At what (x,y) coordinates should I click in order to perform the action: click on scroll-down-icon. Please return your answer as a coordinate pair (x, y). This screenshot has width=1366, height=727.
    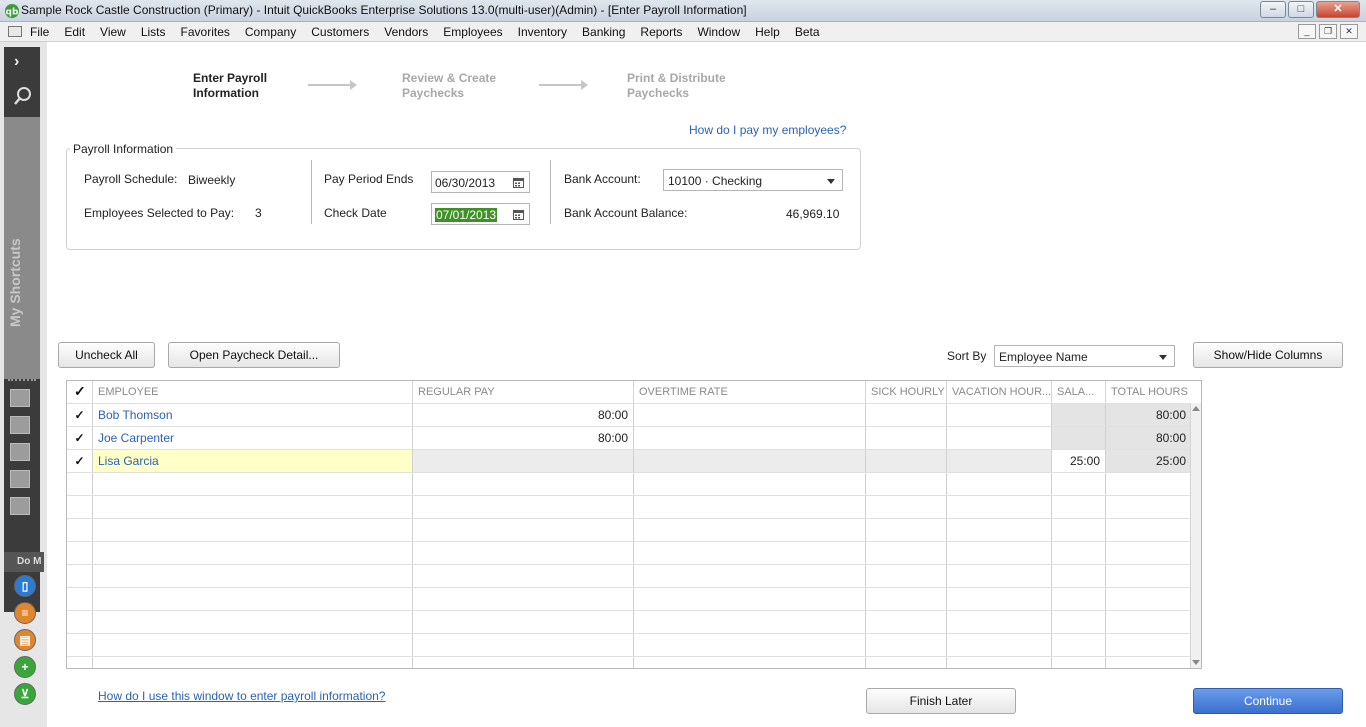
    Looking at the image, I should click on (1196, 662).